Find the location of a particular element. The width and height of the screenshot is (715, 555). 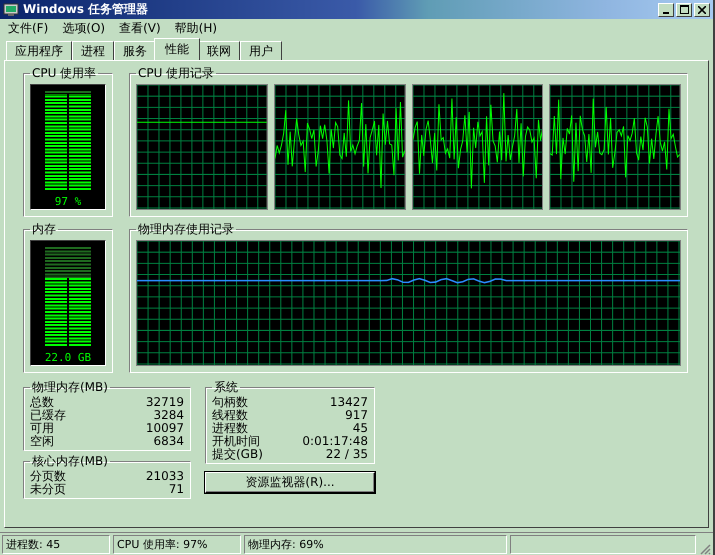

group-title: CPU 使用率 is located at coordinates (64, 73).